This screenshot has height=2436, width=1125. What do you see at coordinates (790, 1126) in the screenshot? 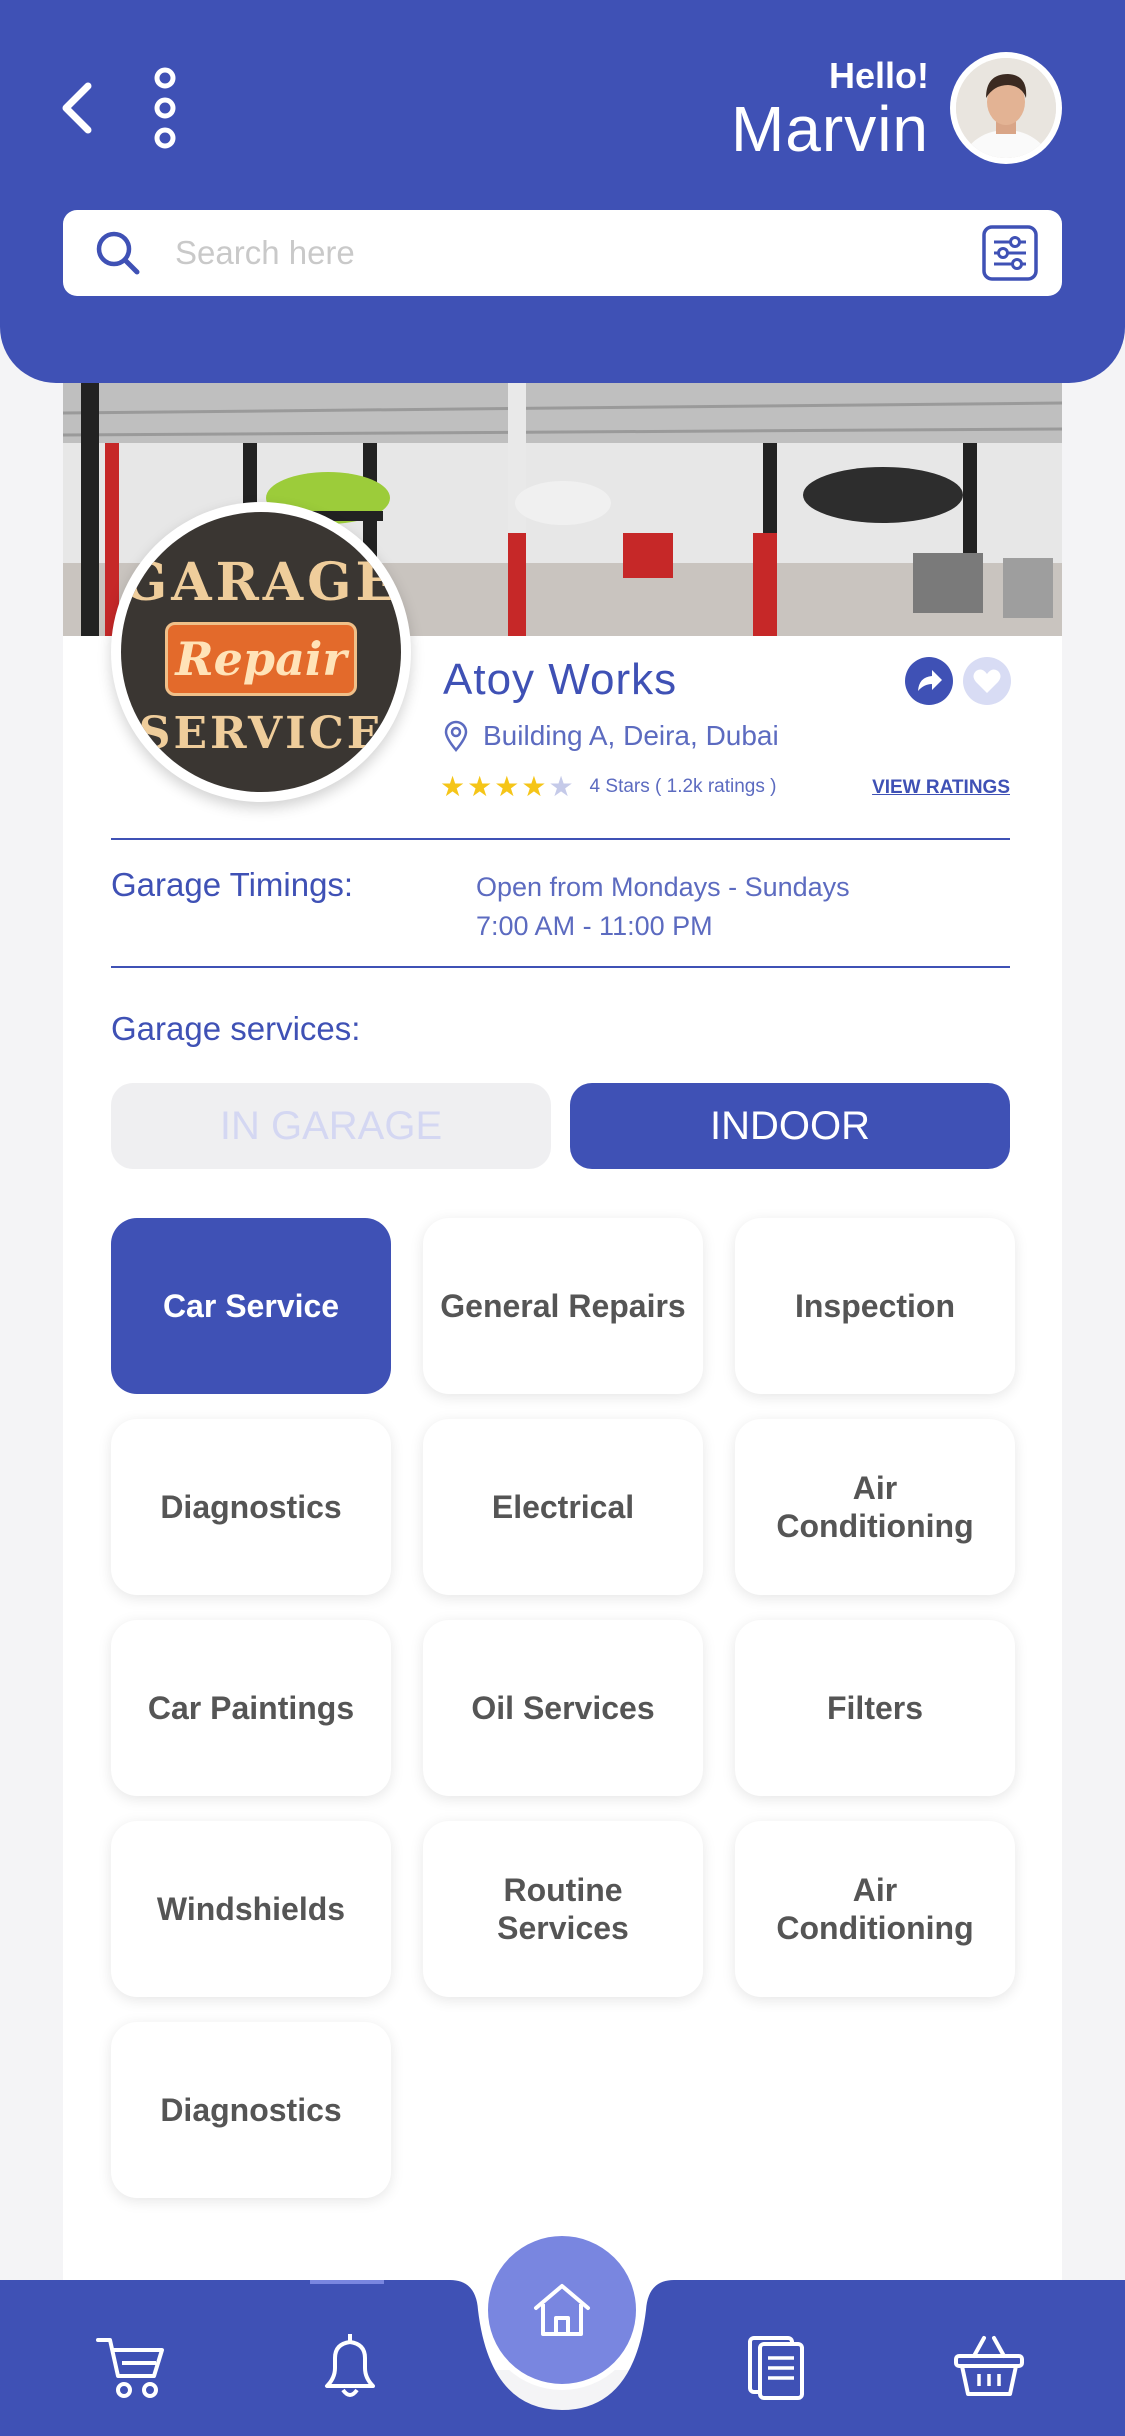
I see `tab-indoor: INDOOR` at bounding box center [790, 1126].